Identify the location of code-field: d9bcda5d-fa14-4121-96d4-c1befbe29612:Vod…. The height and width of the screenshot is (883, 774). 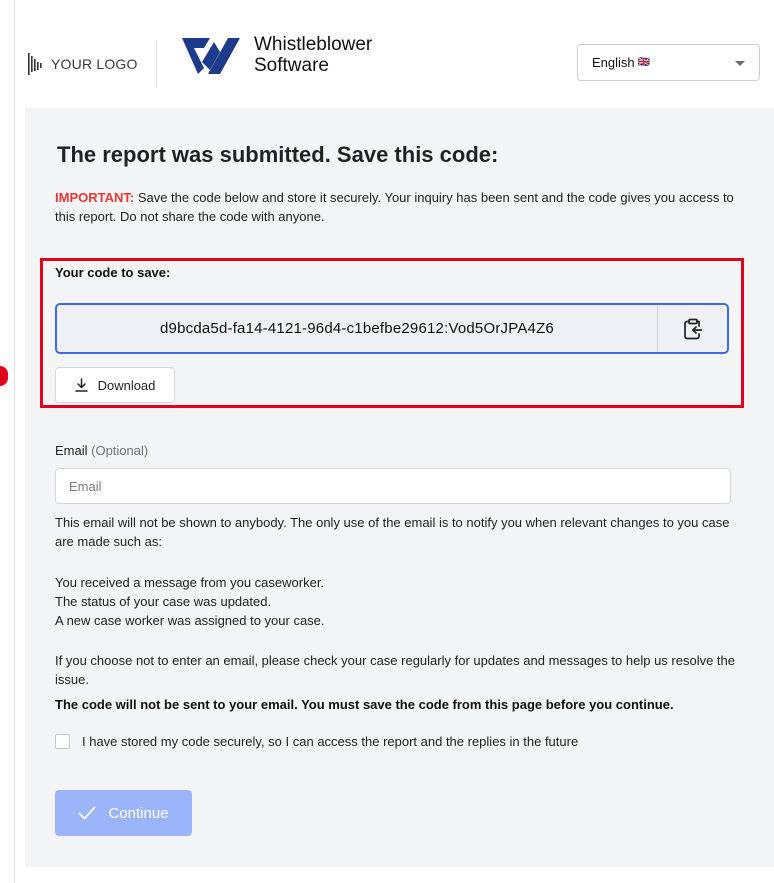
(392, 328).